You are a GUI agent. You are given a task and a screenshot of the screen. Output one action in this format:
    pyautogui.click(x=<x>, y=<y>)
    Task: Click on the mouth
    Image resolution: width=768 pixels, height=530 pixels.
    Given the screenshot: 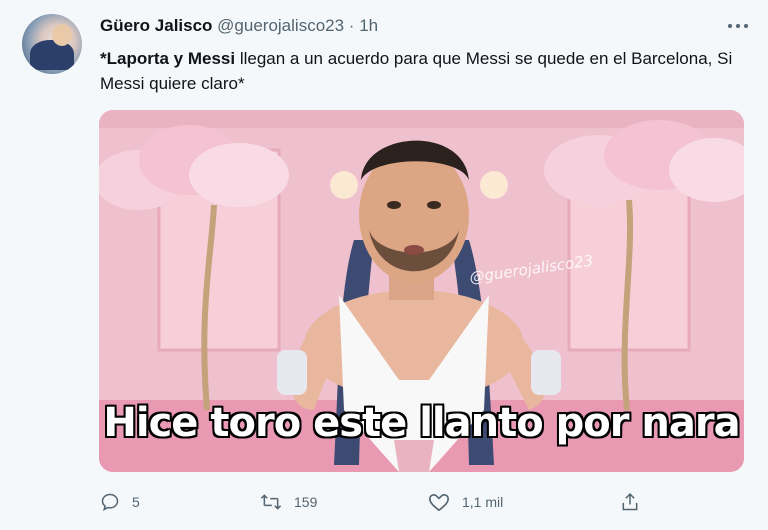 What is the action you would take?
    pyautogui.click(x=414, y=250)
    